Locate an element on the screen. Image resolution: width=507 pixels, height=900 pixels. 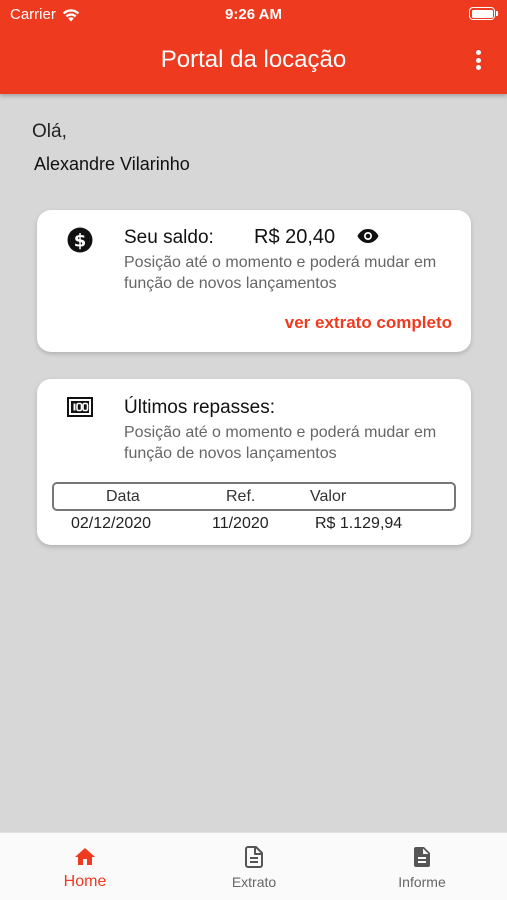
status-bar: Carrier 9:26 AM is located at coordinates (253, 14).